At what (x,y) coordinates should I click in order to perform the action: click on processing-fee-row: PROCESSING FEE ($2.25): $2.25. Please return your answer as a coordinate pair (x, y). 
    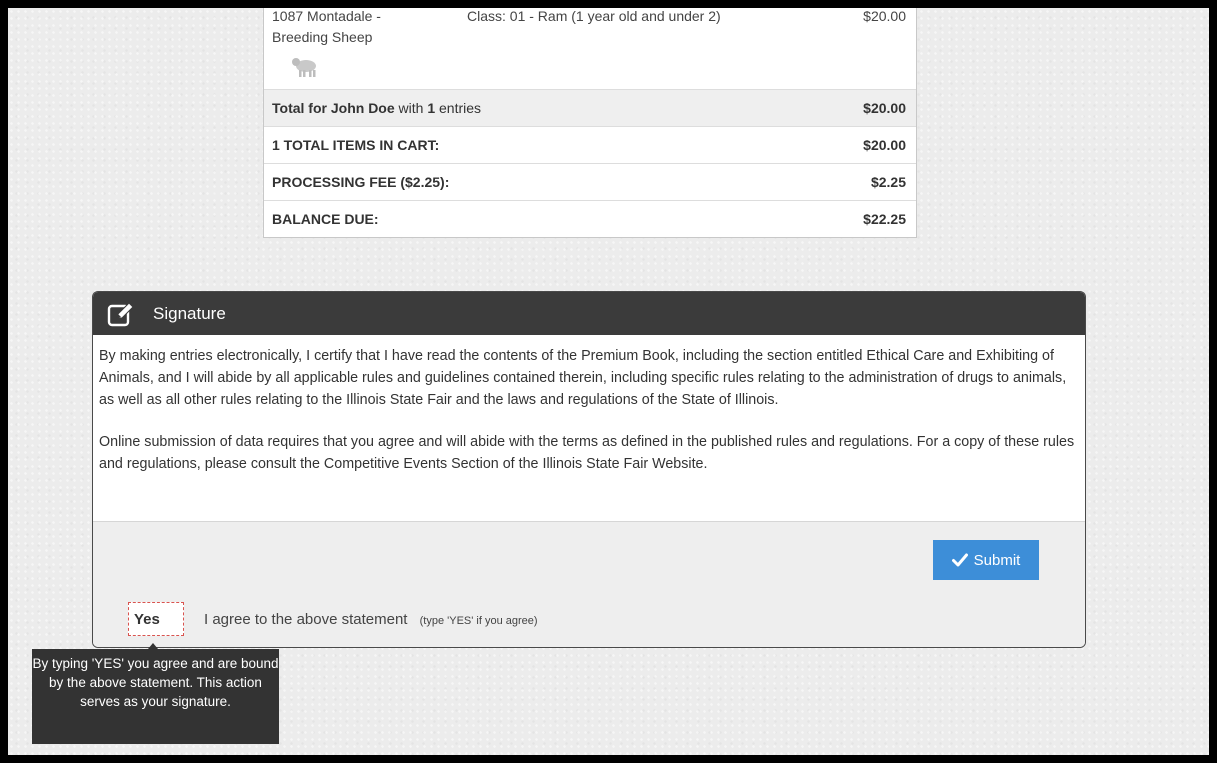
    Looking at the image, I should click on (590, 182).